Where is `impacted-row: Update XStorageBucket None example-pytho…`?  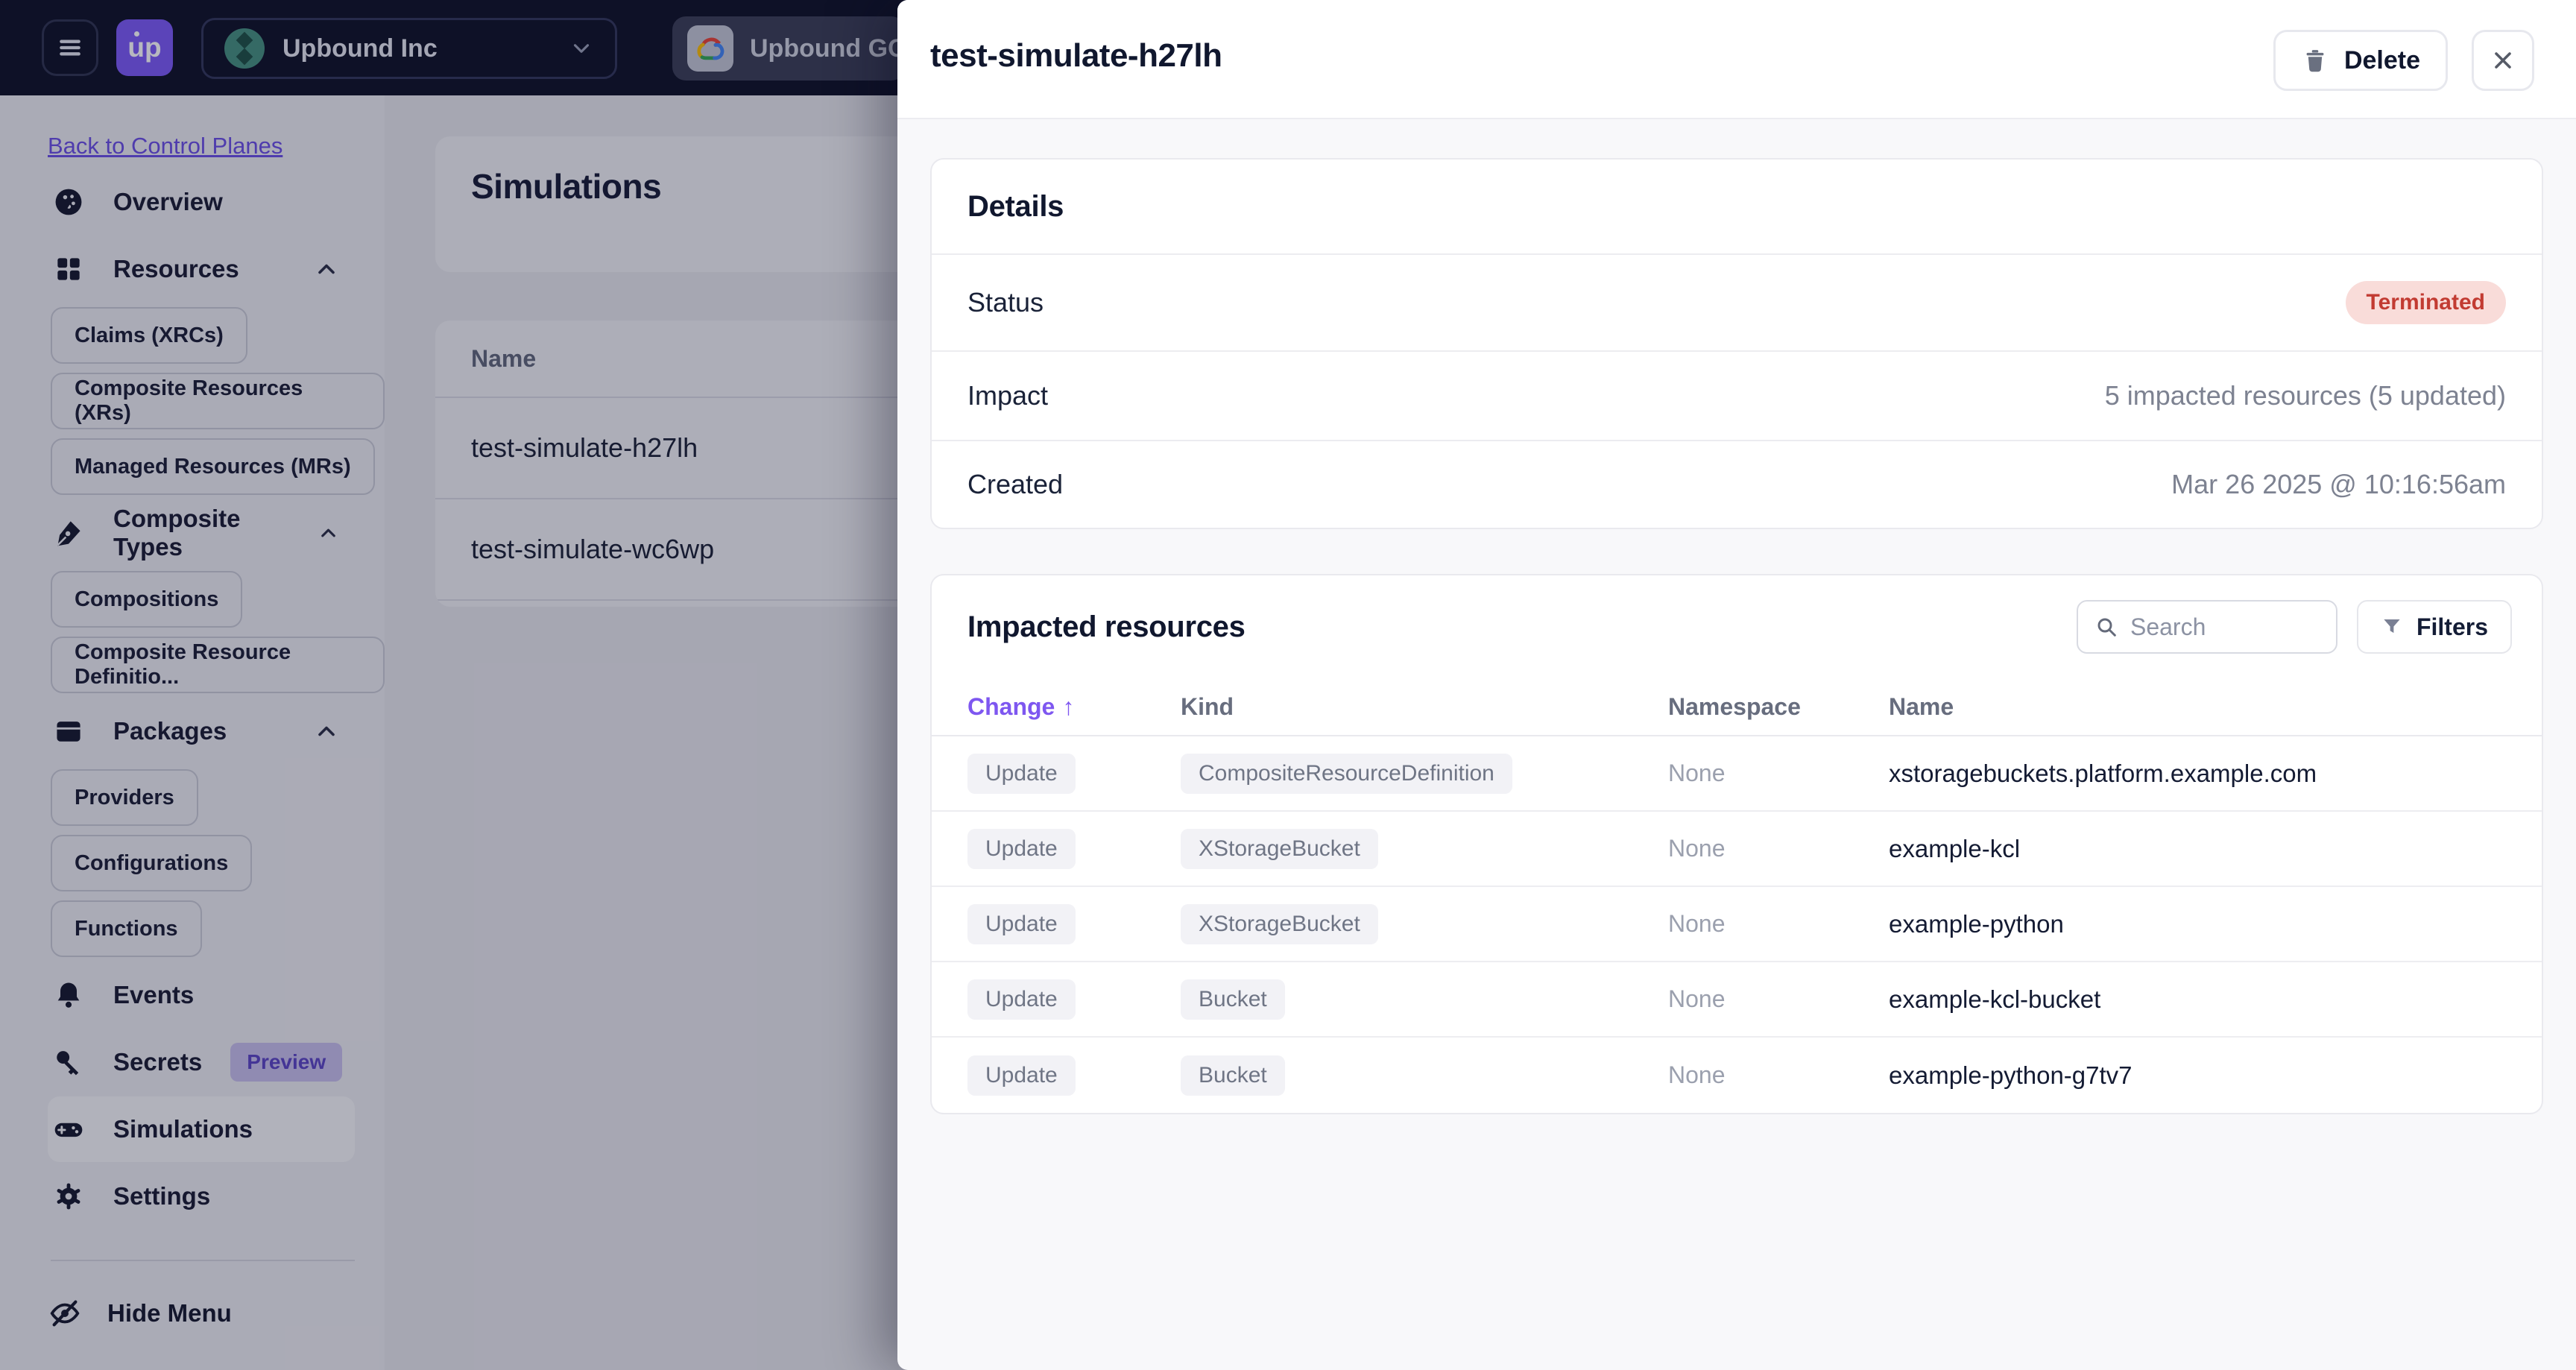 impacted-row: Update XStorageBucket None example-pytho… is located at coordinates (1737, 924).